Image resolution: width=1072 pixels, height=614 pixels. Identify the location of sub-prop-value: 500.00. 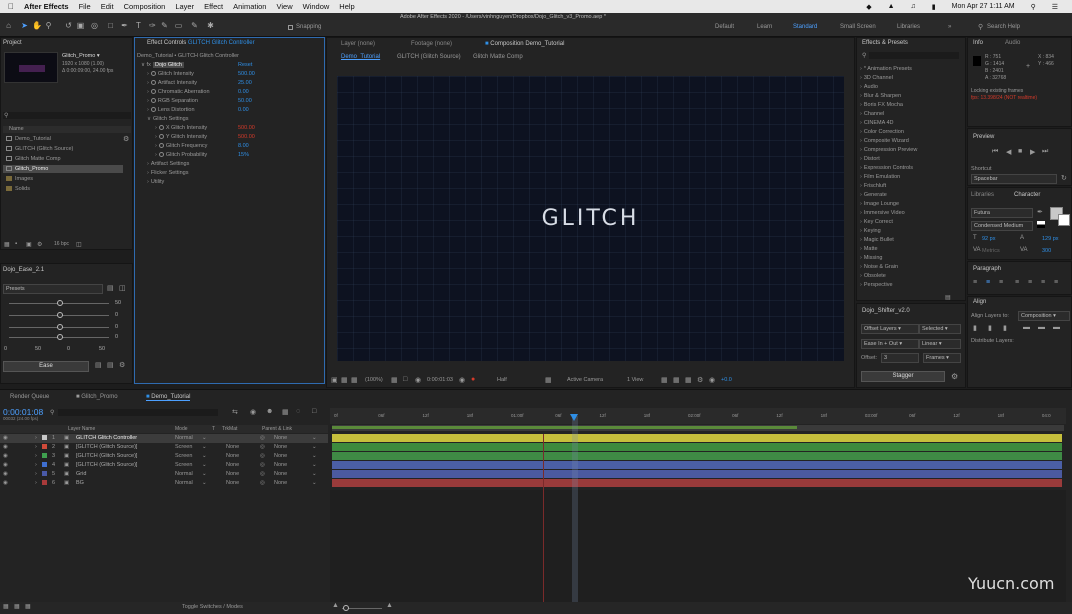
(246, 137).